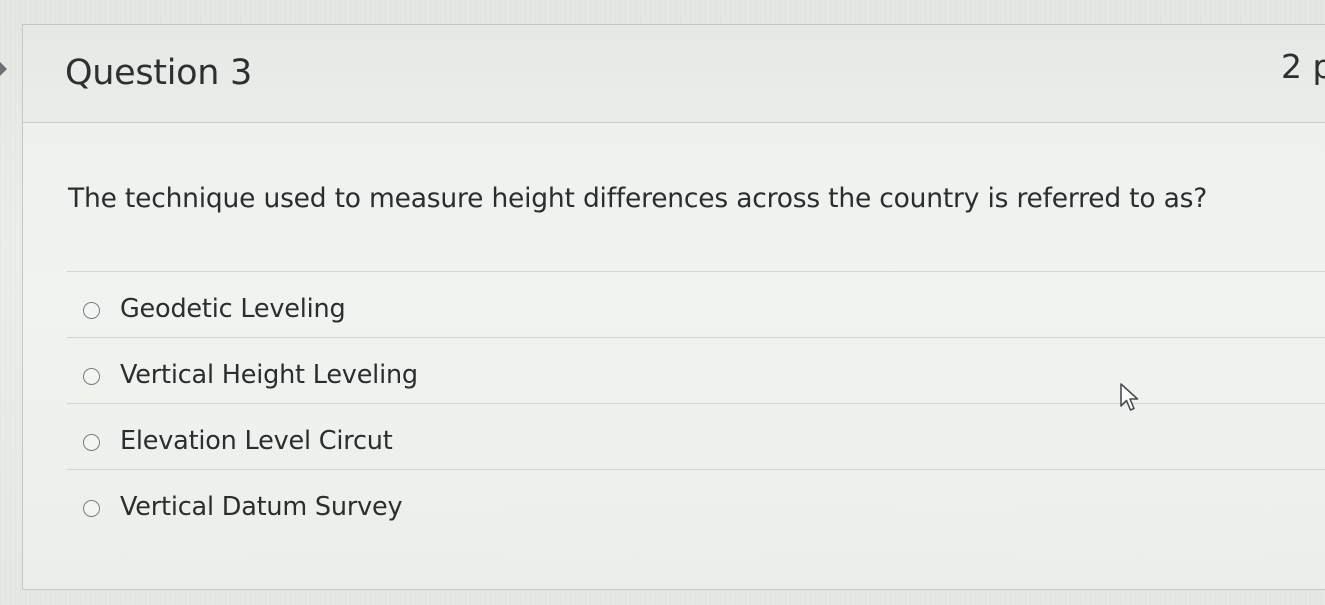 The image size is (1325, 605). I want to click on answer-label: Geodetic Leveling, so click(233, 309).